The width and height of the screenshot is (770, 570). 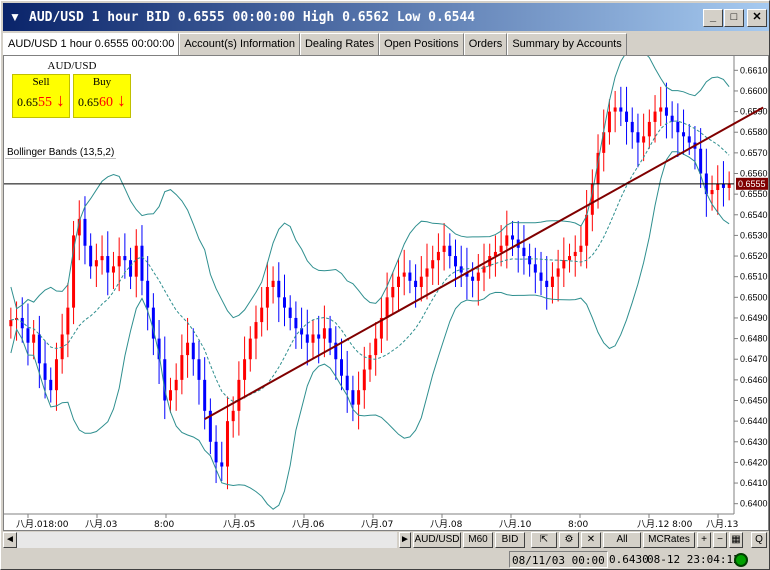 I want to click on connection-status-icon, so click(x=741, y=560).